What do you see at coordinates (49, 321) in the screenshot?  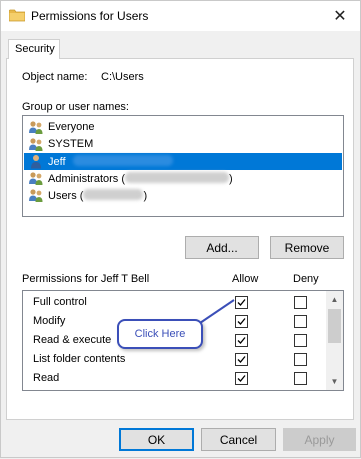 I see `permission-name: Modify` at bounding box center [49, 321].